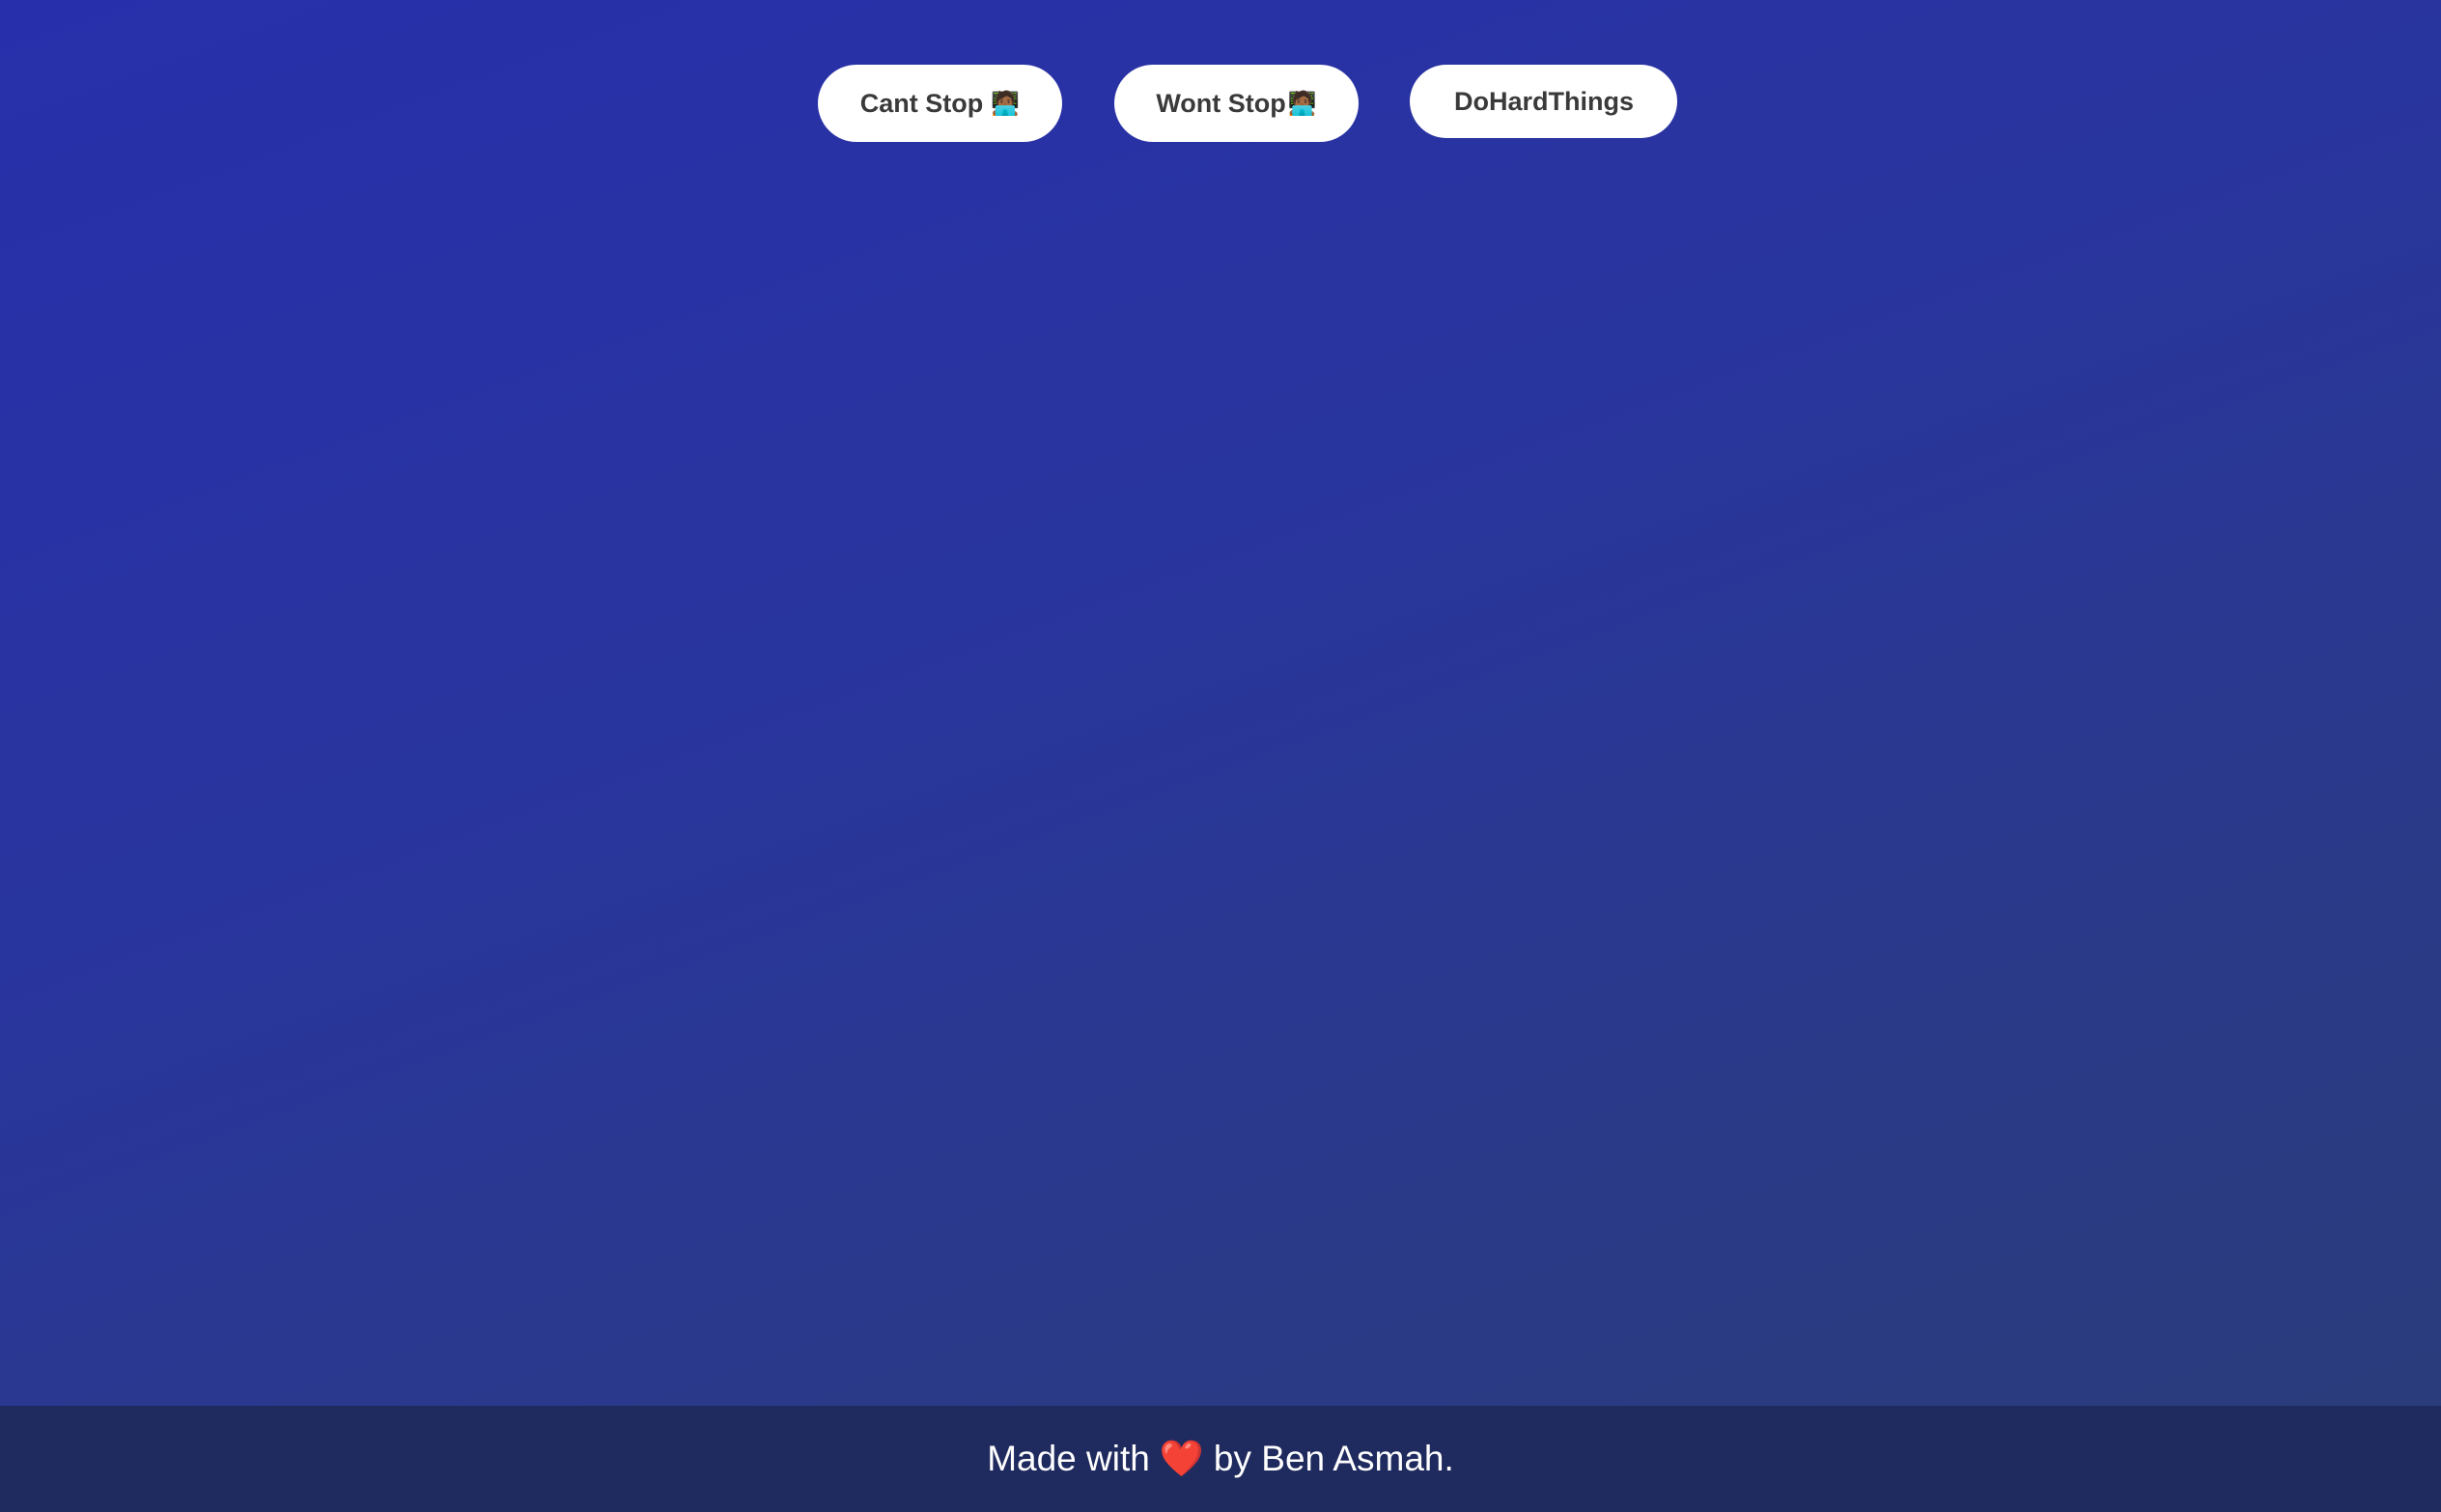 Image resolution: width=2441 pixels, height=1512 pixels. Describe the element at coordinates (1543, 102) in the screenshot. I see `text-input` at that location.